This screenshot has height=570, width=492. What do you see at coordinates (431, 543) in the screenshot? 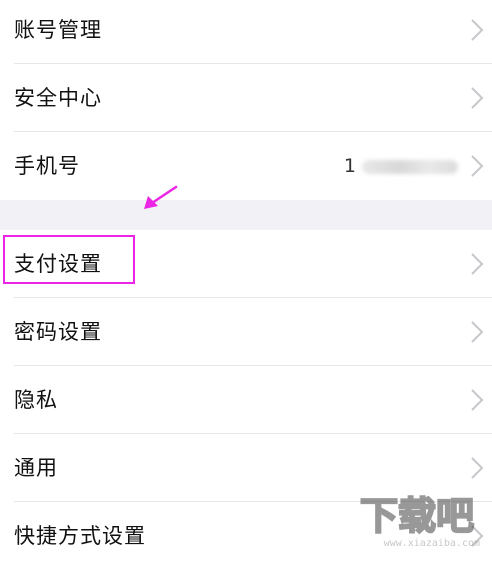
I see `watermark-url: www.xiazaiba.com` at bounding box center [431, 543].